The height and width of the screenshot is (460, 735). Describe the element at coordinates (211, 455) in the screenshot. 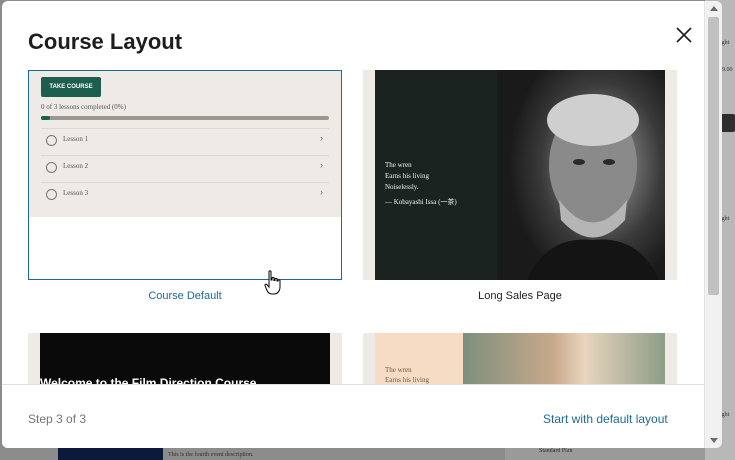

I see `background-event-description: This is the fourth event description.` at that location.